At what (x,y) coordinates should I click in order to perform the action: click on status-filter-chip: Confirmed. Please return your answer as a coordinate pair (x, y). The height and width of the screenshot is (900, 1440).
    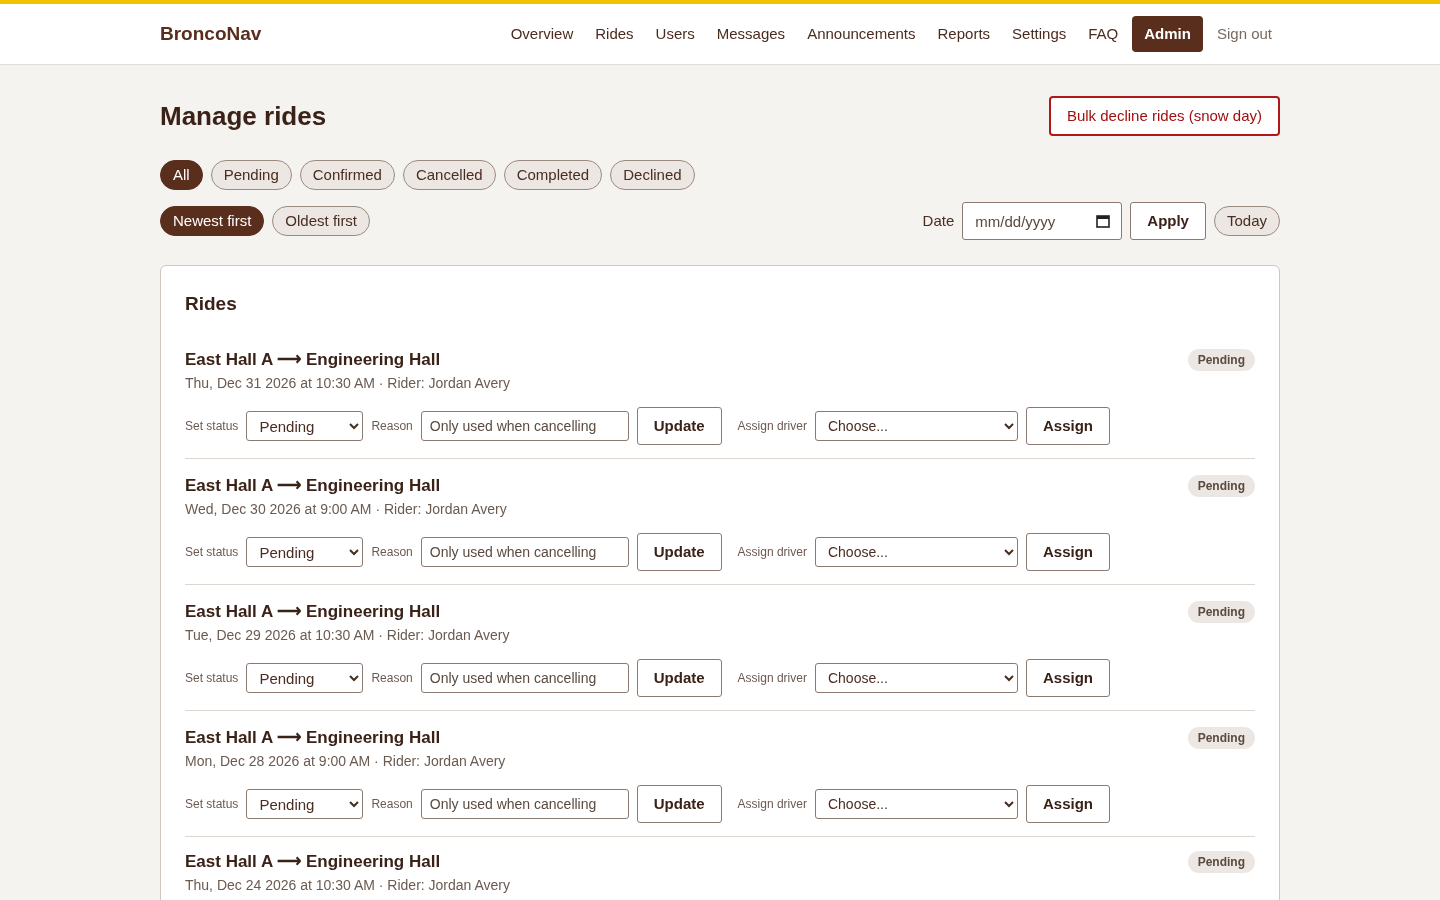
    Looking at the image, I should click on (347, 175).